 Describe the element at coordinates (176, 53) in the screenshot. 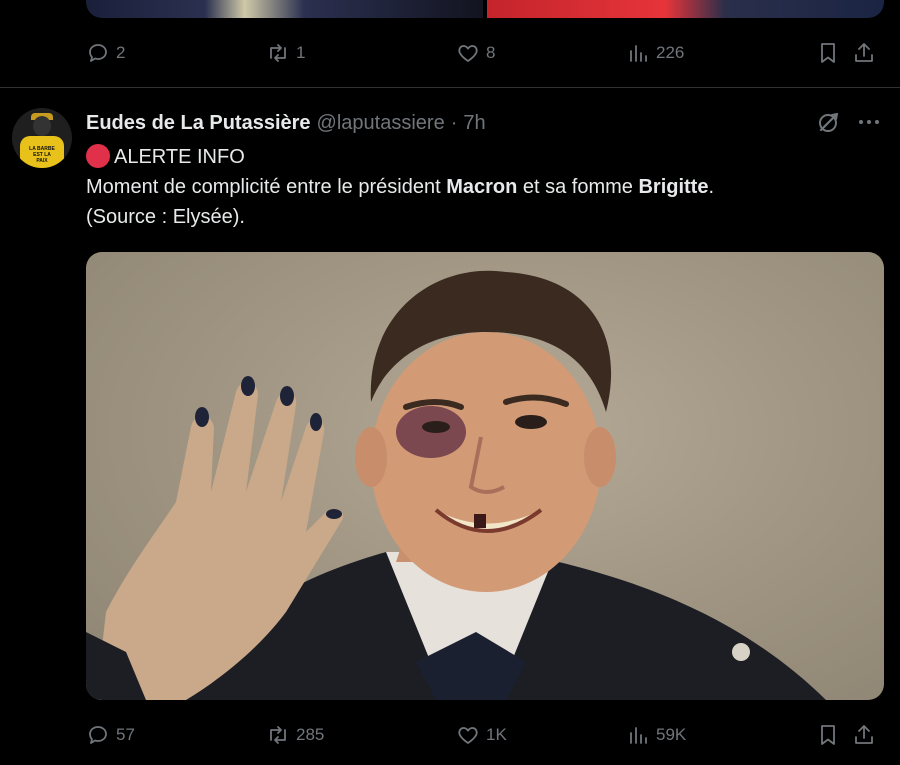

I see `reply-button: 2` at that location.